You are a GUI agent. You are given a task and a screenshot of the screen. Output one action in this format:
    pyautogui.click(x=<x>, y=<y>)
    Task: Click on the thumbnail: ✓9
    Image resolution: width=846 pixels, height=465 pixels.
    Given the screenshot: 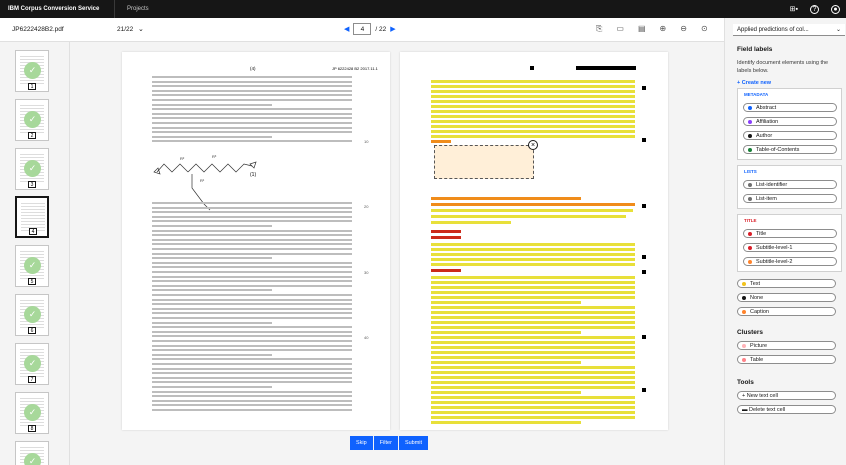 What is the action you would take?
    pyautogui.click(x=32, y=453)
    